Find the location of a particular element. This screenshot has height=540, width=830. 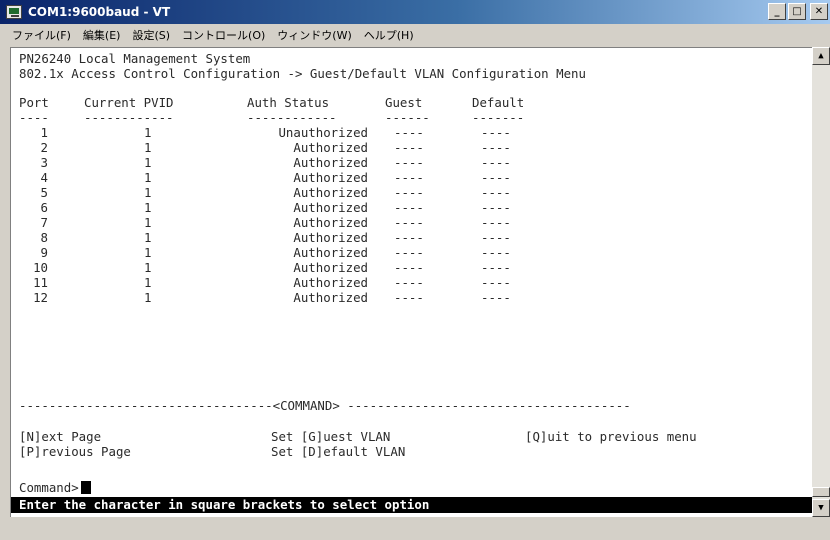

close-button: ✕ is located at coordinates (819, 11).